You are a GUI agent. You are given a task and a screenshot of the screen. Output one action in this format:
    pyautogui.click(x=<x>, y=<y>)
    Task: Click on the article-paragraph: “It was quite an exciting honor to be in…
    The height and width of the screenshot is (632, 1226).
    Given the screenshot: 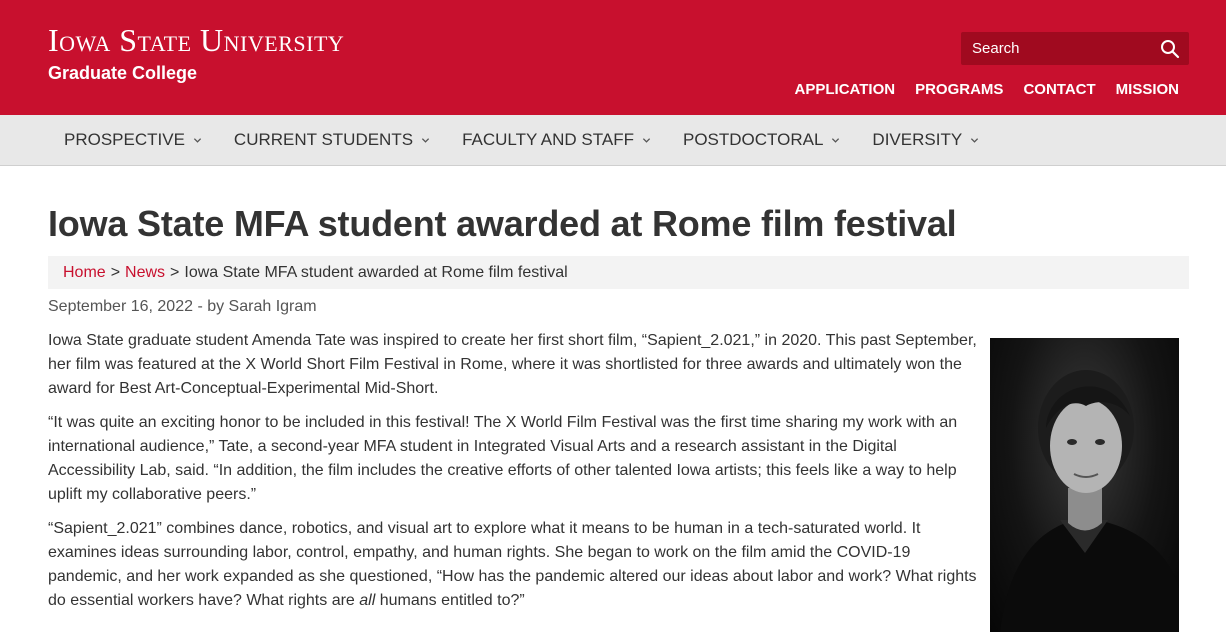 What is the action you would take?
    pyautogui.click(x=503, y=458)
    